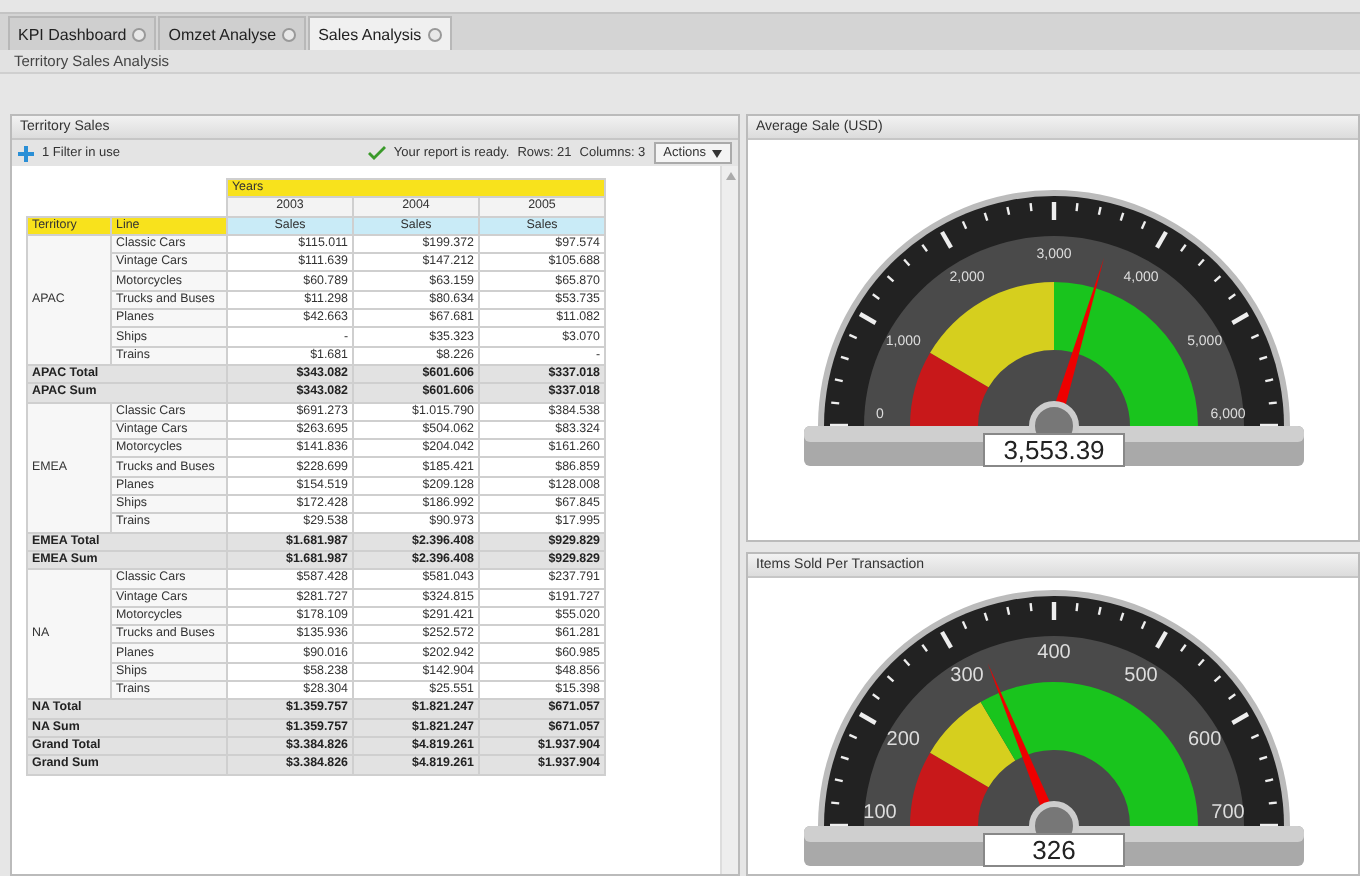 The height and width of the screenshot is (876, 1360). Describe the element at coordinates (1053, 850) in the screenshot. I see `gauge-reading: 326` at that location.